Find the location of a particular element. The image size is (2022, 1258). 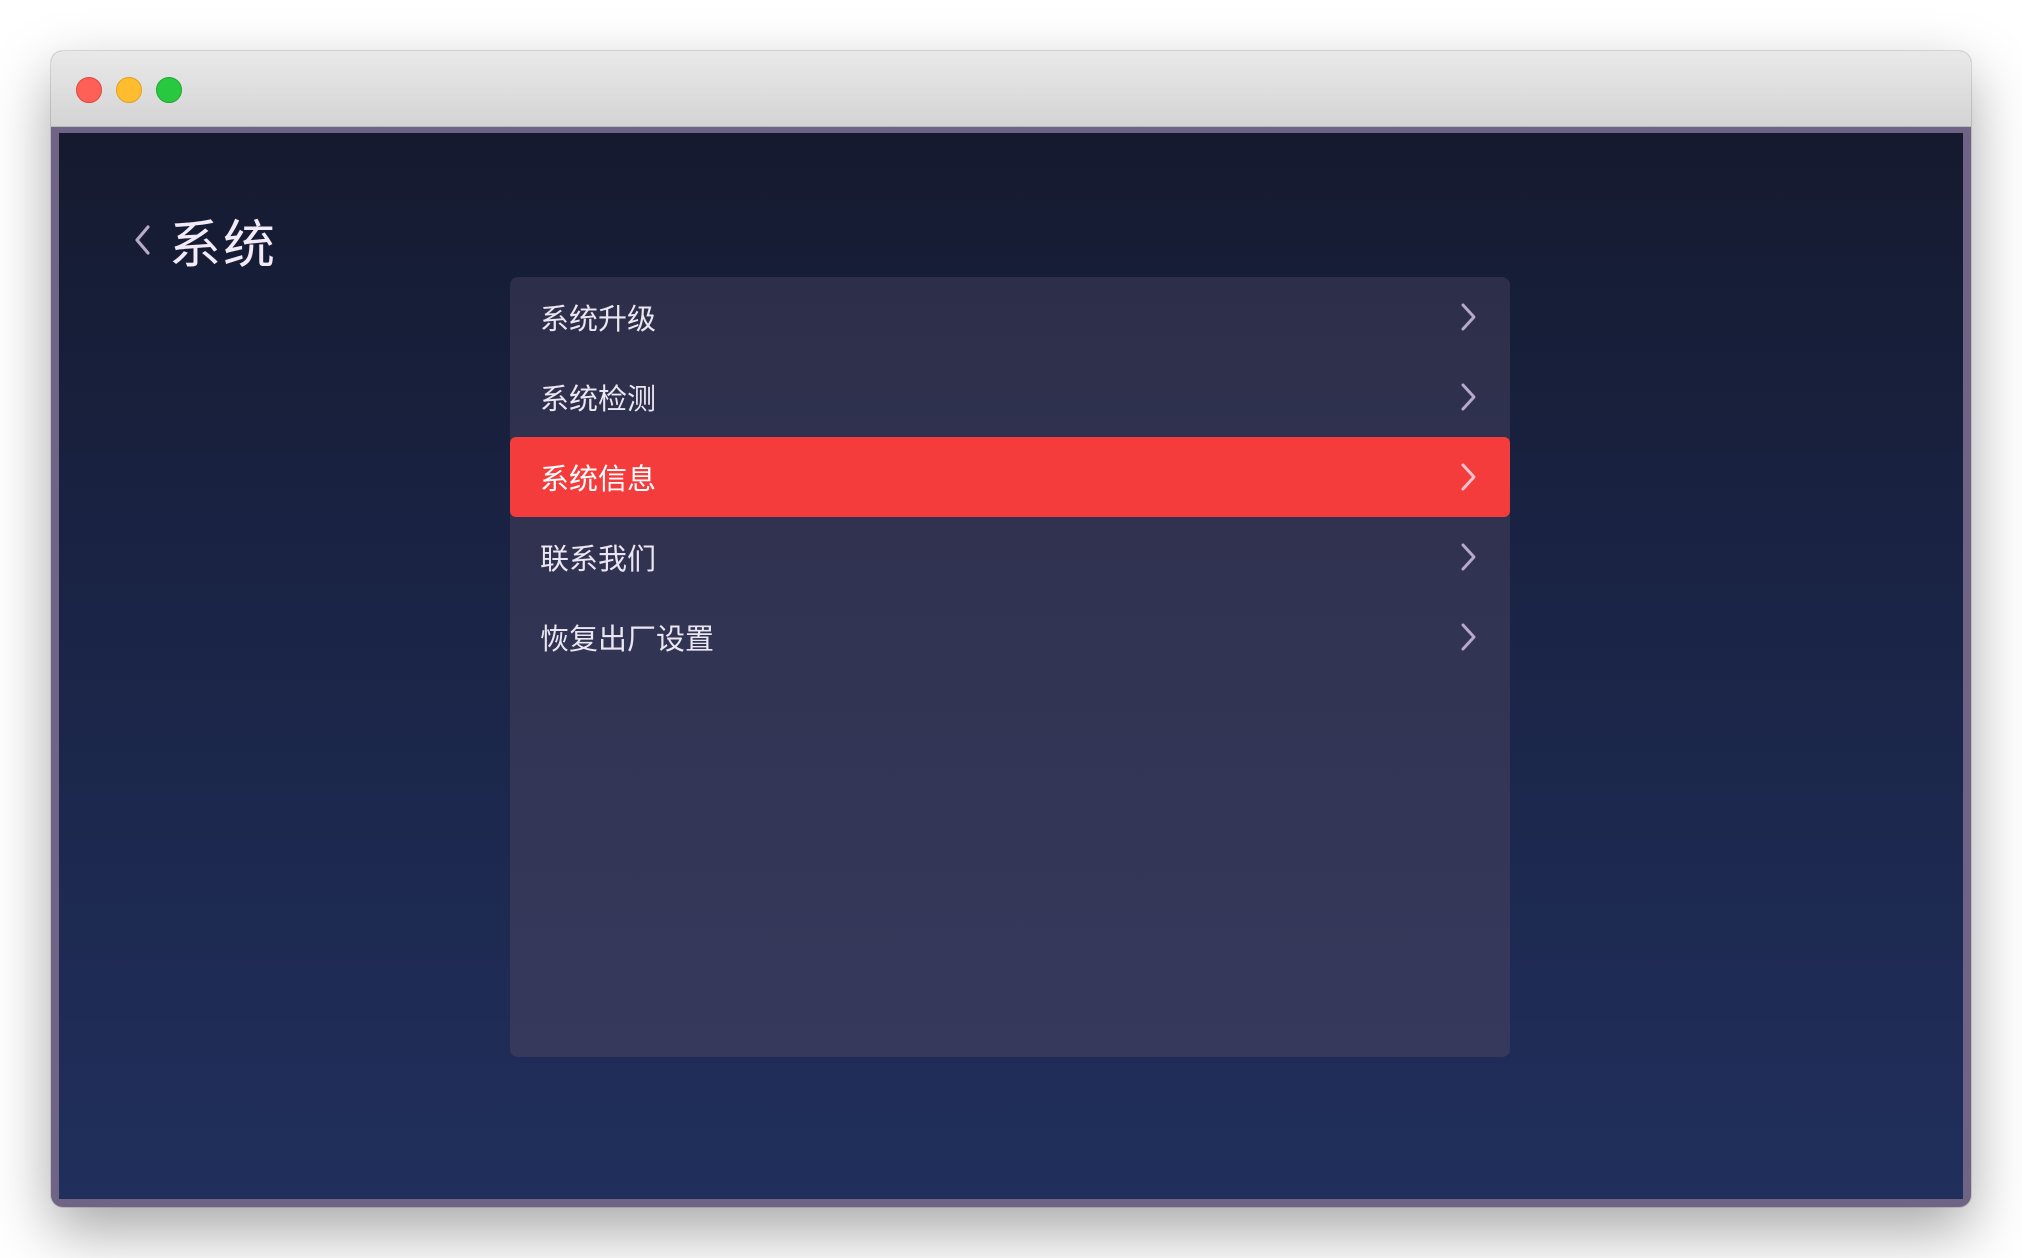

menu-item-system-info: 系统信息 is located at coordinates (1010, 477).